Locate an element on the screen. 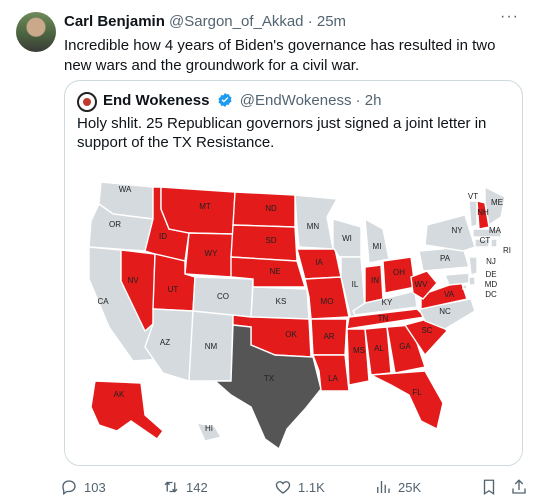  author-name: Carl Benjamin is located at coordinates (114, 21).